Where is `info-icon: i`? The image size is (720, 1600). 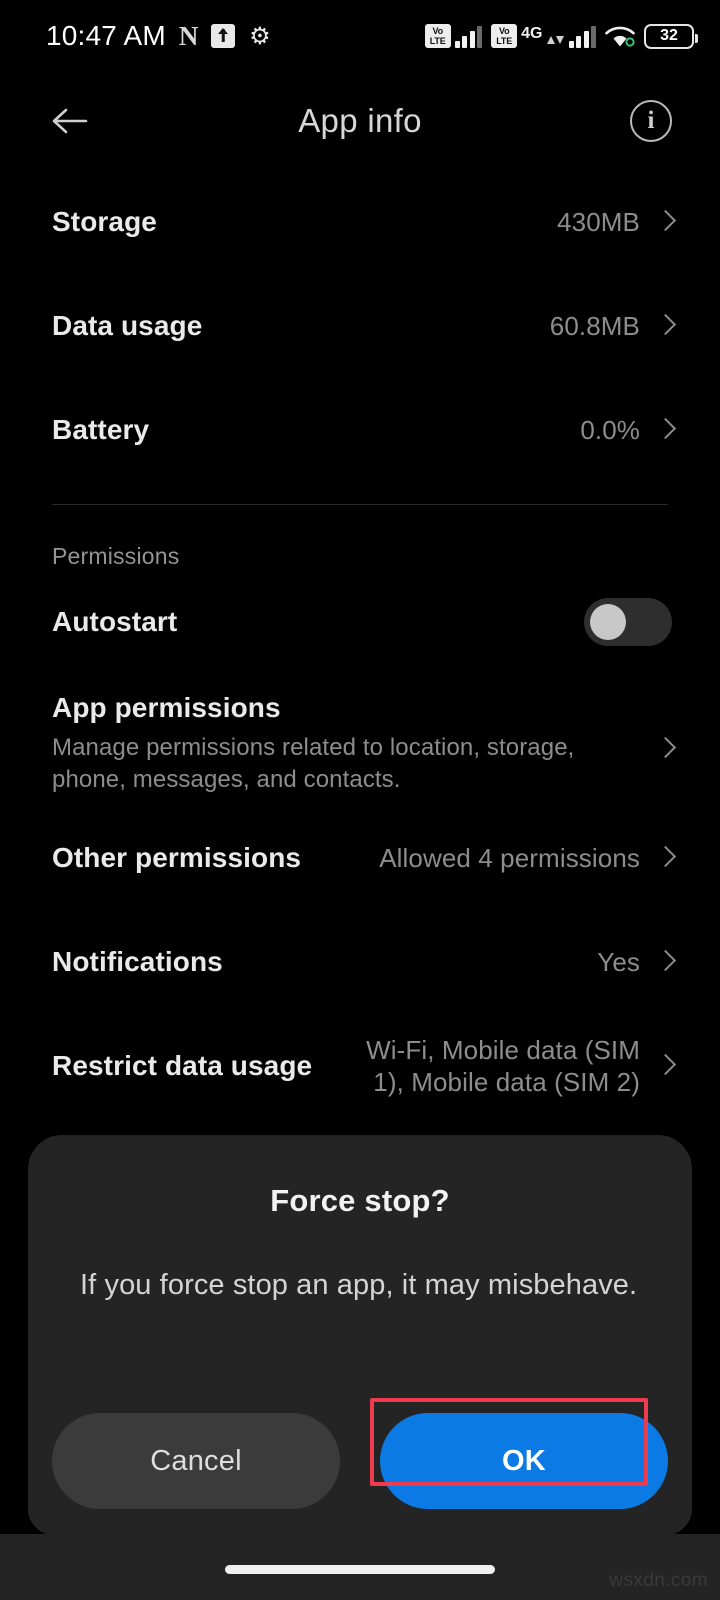
info-icon: i is located at coordinates (651, 121).